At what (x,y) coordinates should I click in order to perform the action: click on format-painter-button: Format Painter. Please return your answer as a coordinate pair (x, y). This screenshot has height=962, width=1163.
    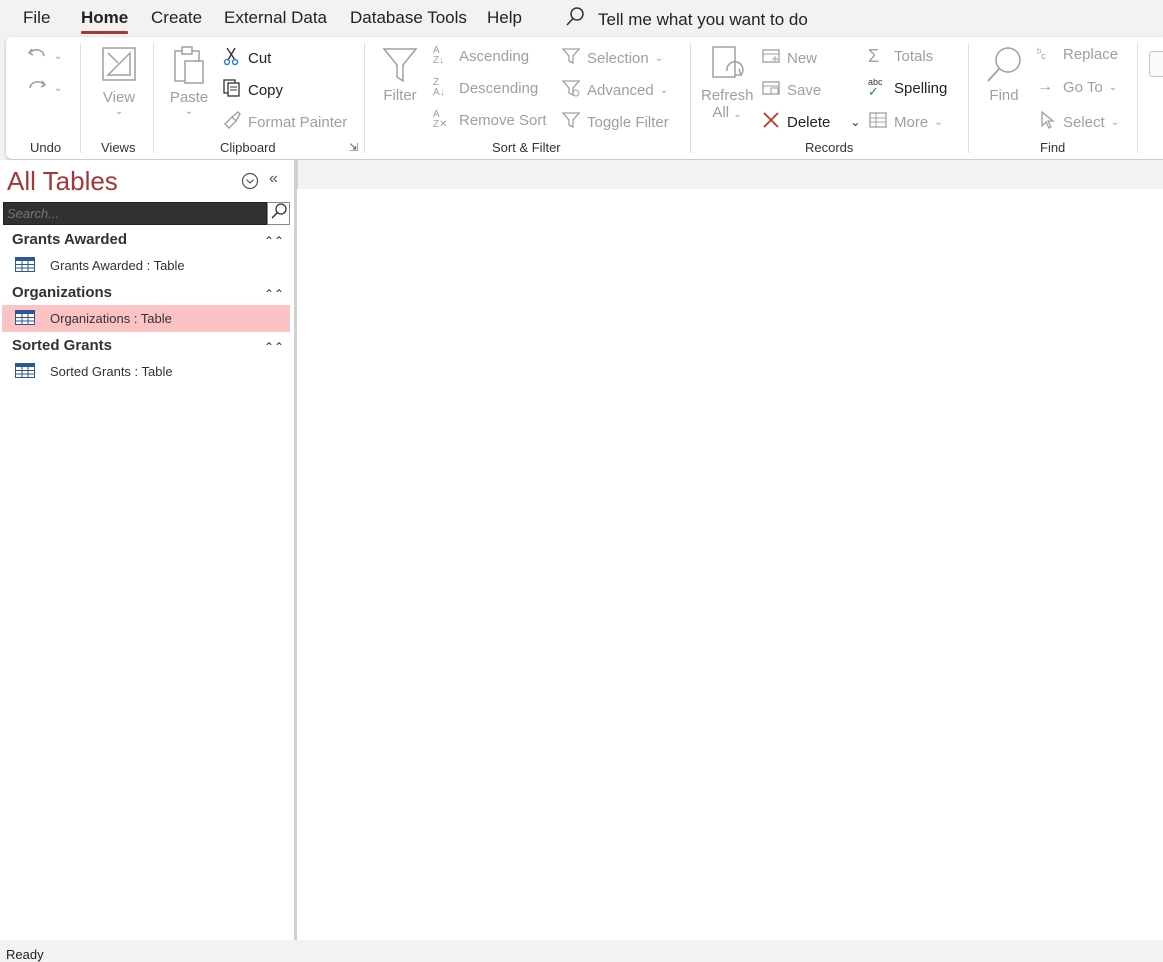
    Looking at the image, I should click on (284, 122).